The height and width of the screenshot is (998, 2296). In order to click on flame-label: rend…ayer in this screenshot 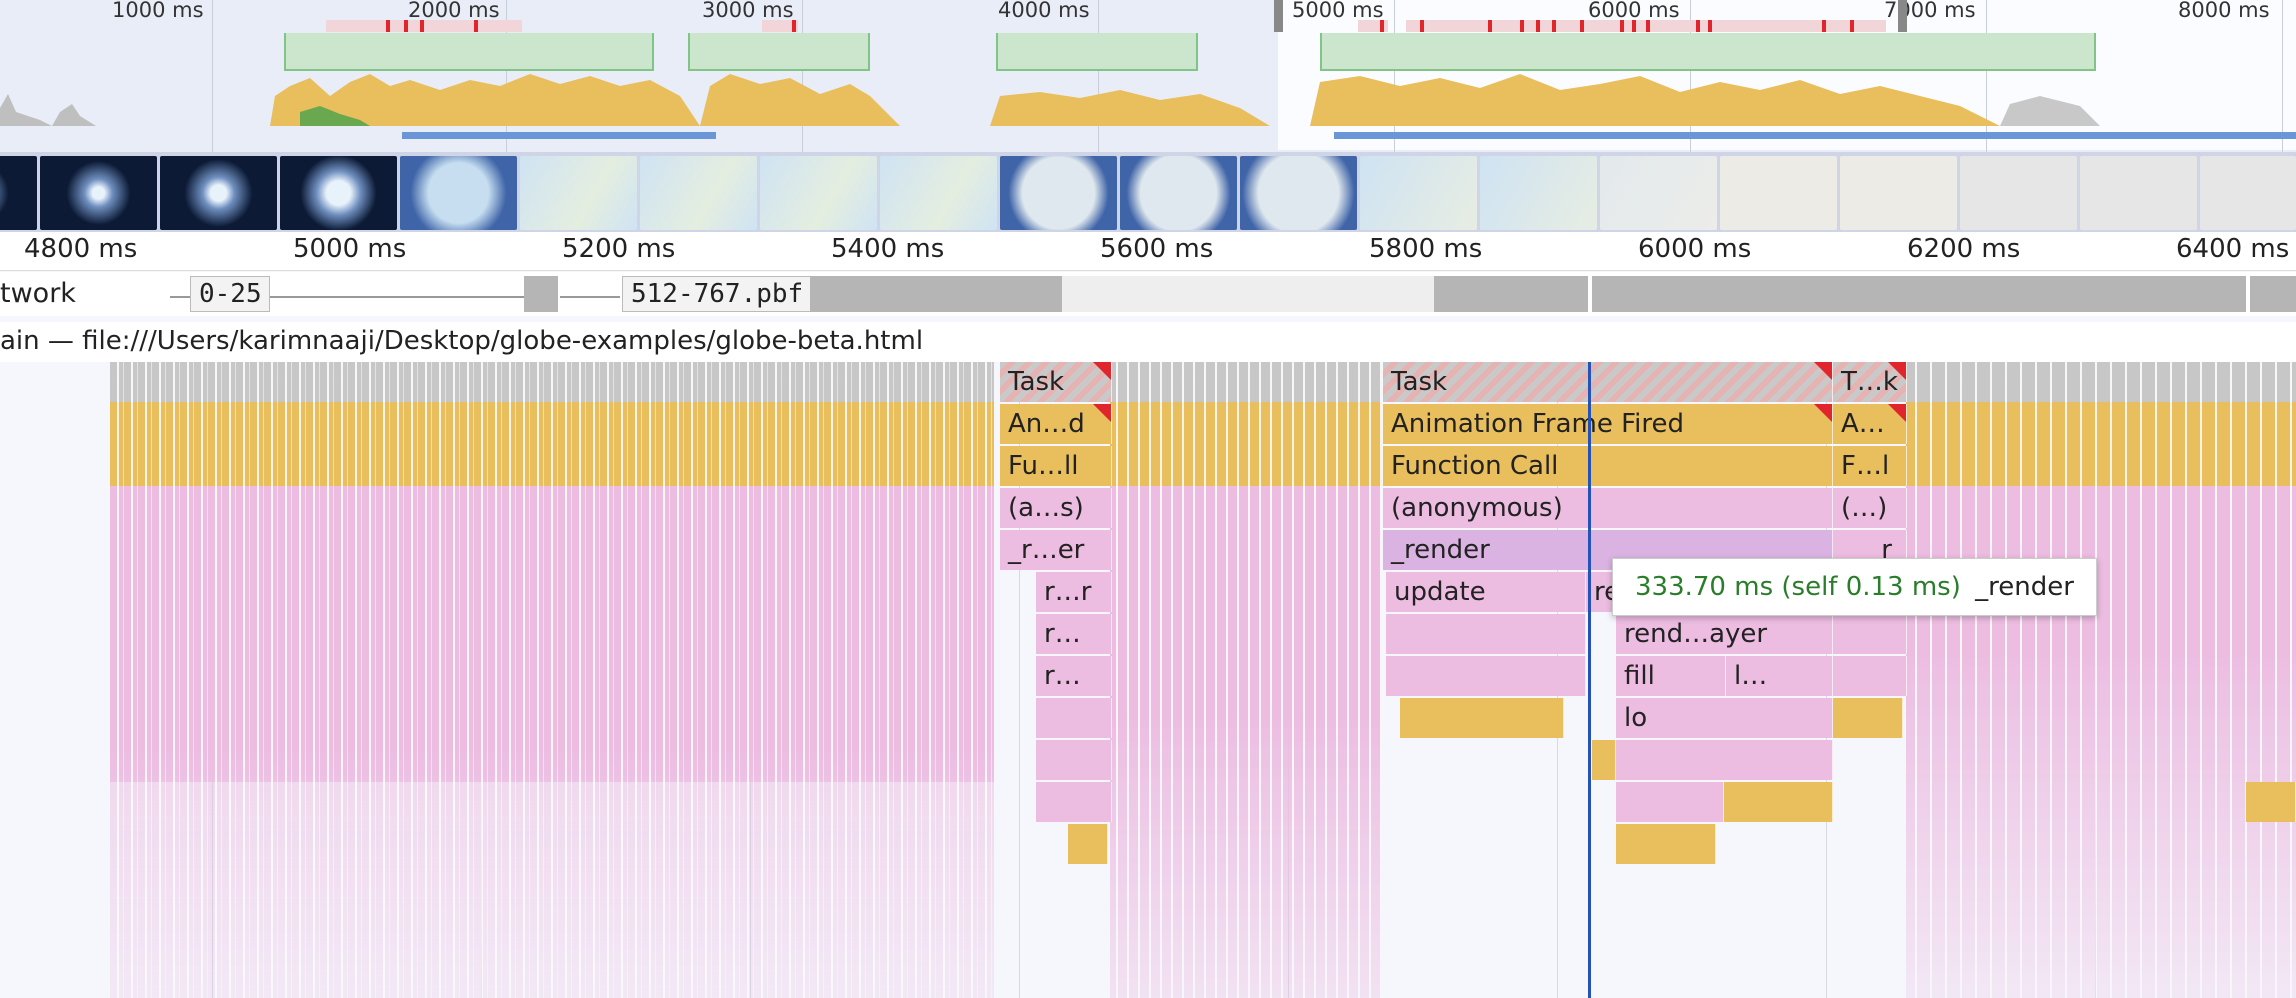, I will do `click(1696, 634)`.